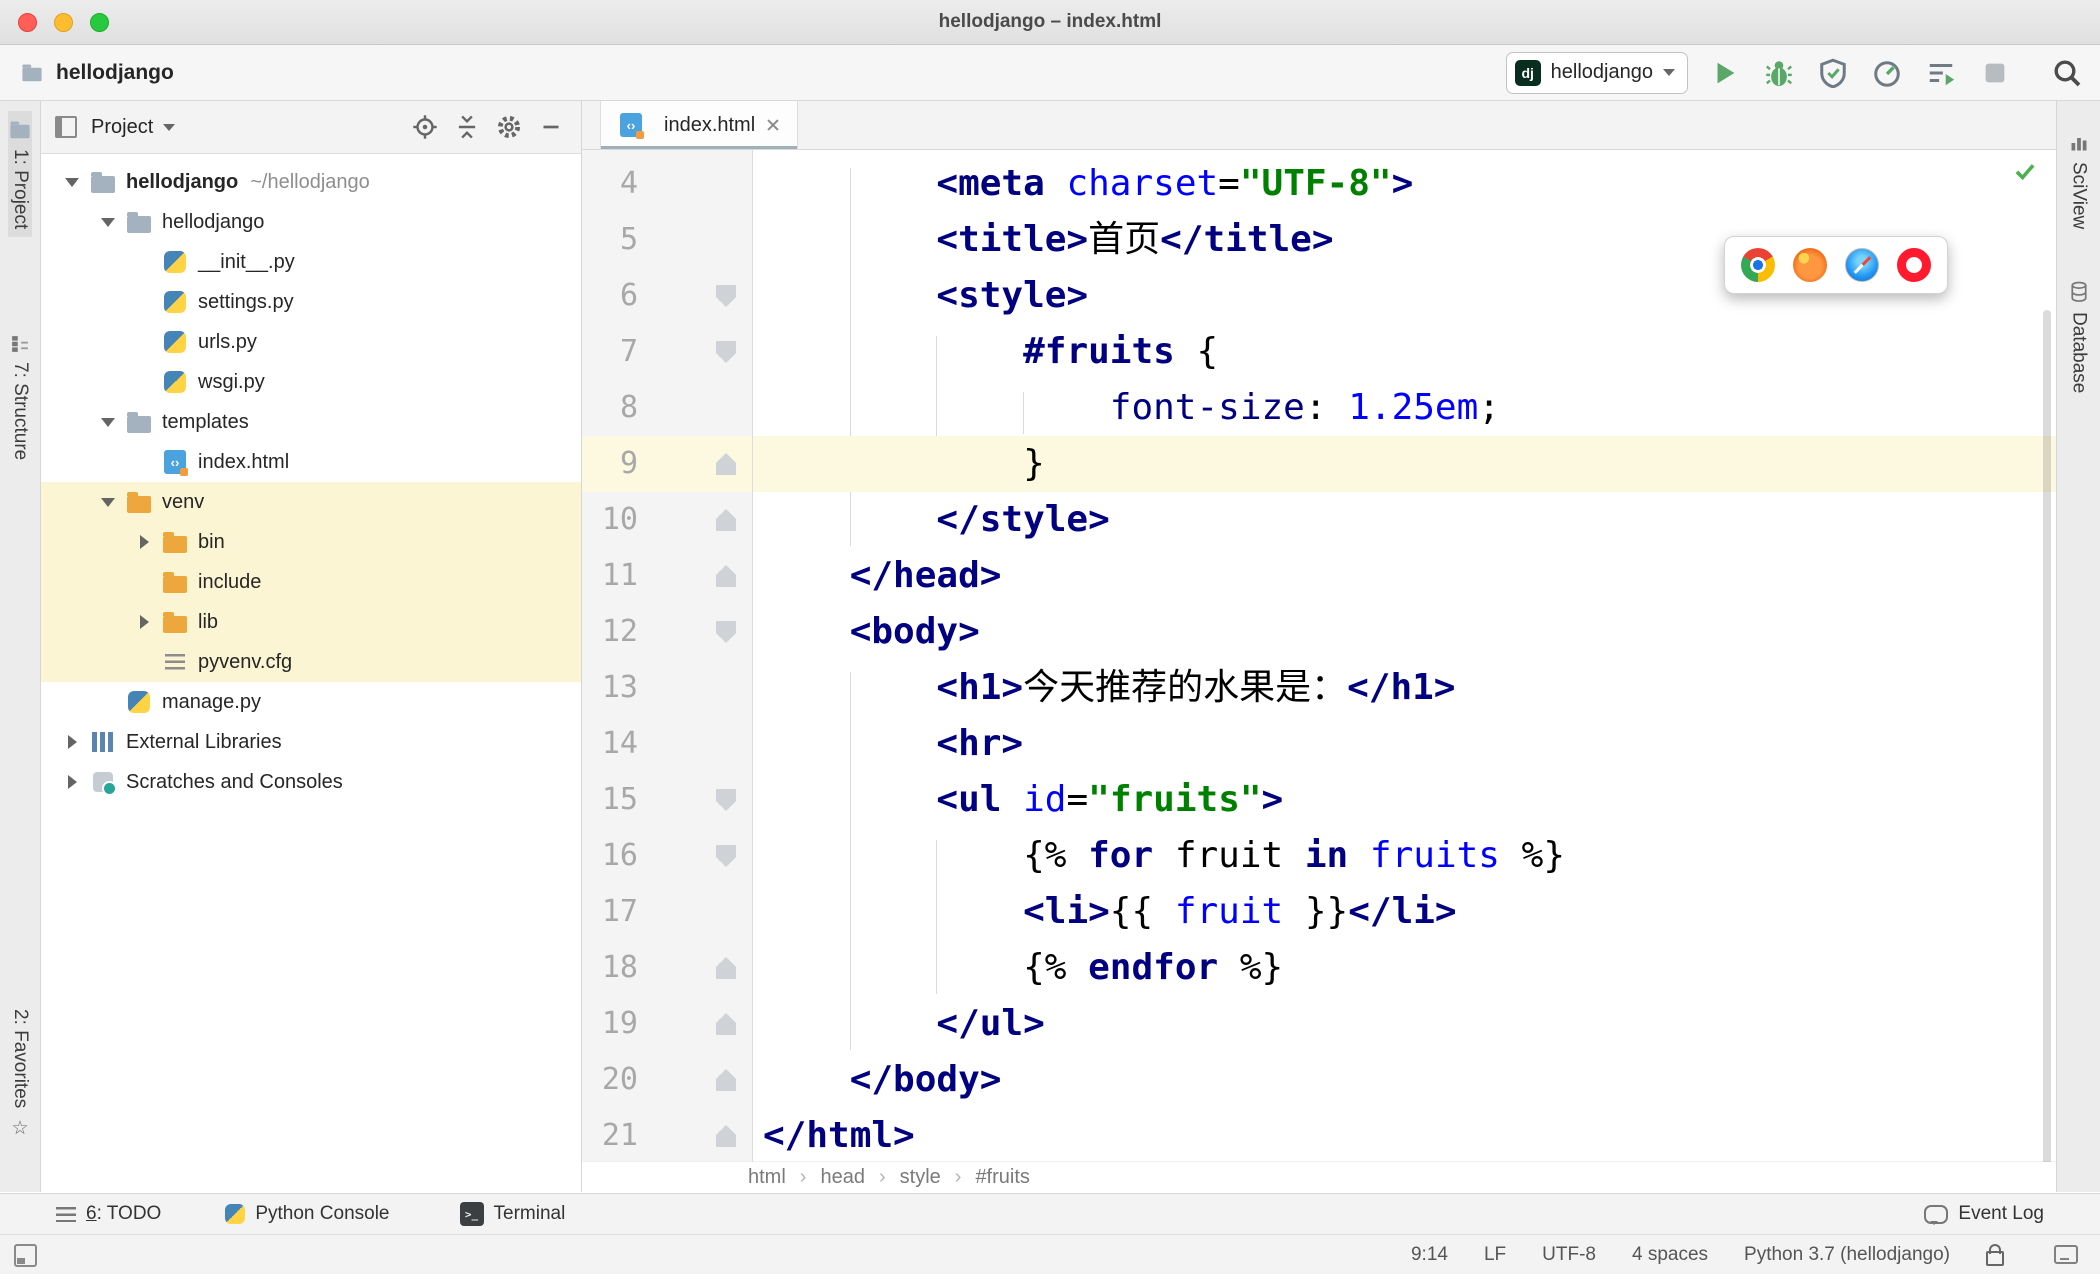 The width and height of the screenshot is (2100, 1274). What do you see at coordinates (1569, 1255) in the screenshot?
I see `file-encoding: UTF-8` at bounding box center [1569, 1255].